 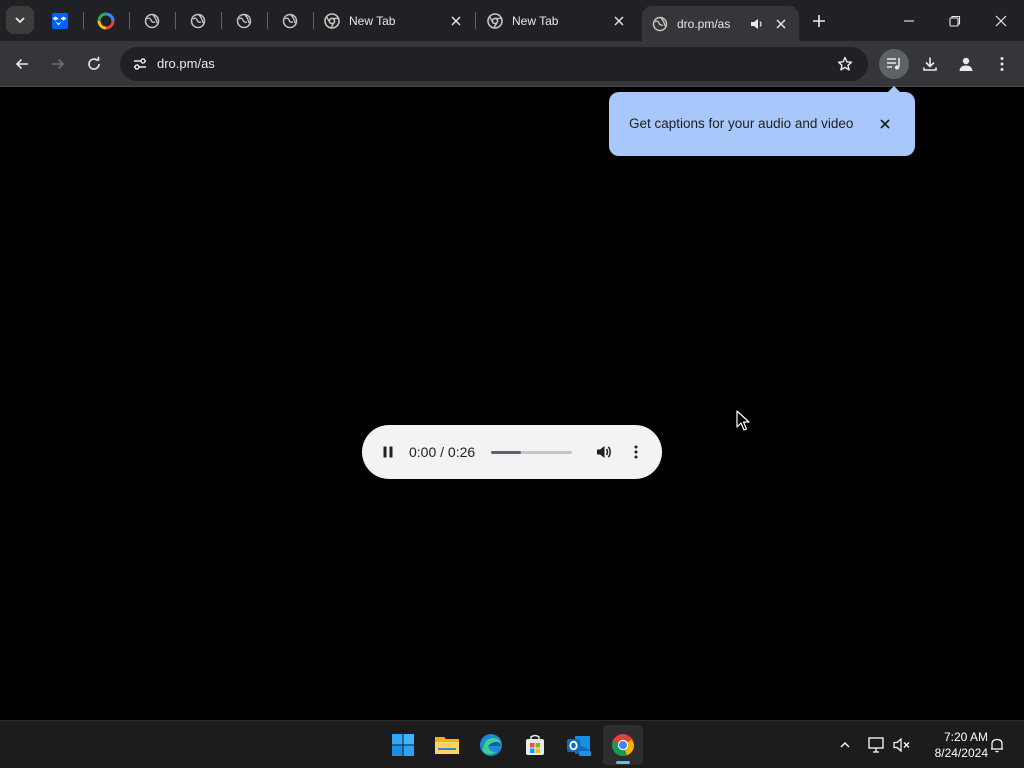 I want to click on notifications-button, so click(x=997, y=745).